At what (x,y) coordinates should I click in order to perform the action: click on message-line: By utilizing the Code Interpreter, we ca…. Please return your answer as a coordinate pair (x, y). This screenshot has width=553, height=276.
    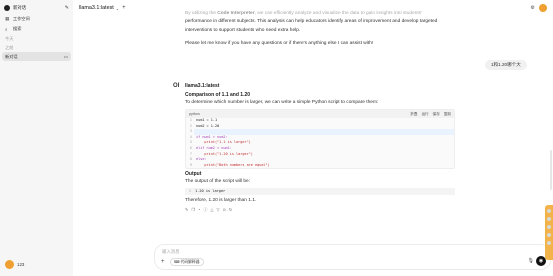
    Looking at the image, I should click on (320, 14).